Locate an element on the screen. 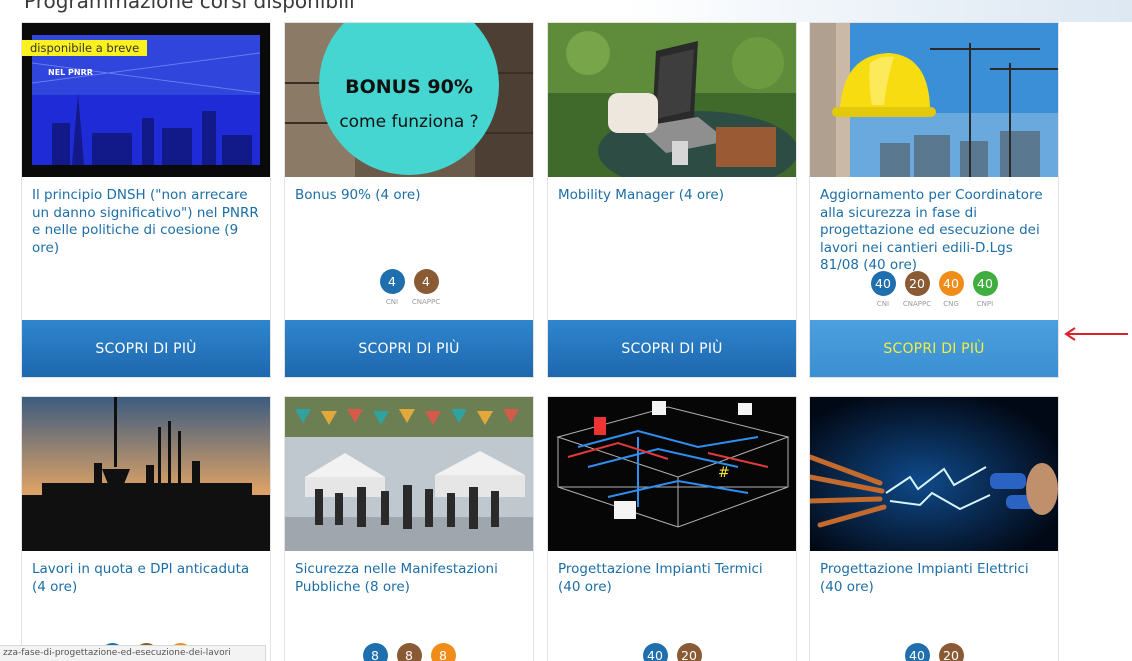 The width and height of the screenshot is (1132, 661). course-image-impianti-termici: # is located at coordinates (672, 474).